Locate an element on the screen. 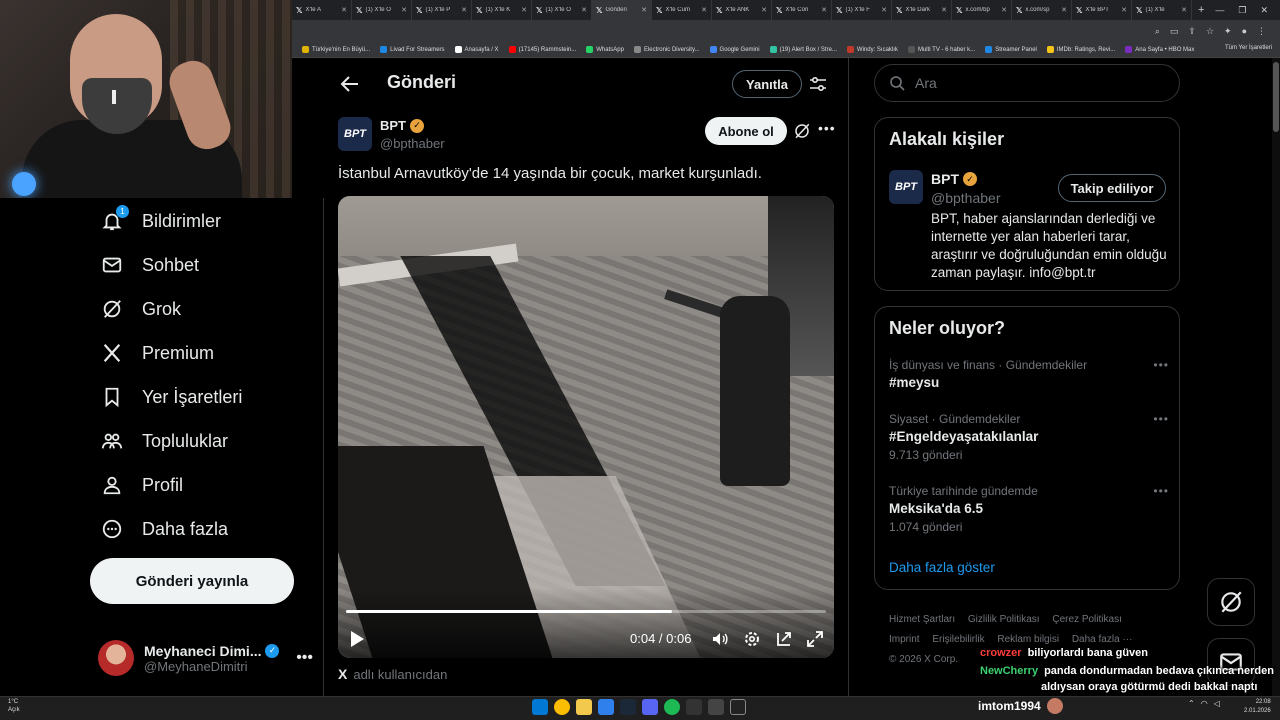  post-author-handle: @bpthaber is located at coordinates (412, 143).